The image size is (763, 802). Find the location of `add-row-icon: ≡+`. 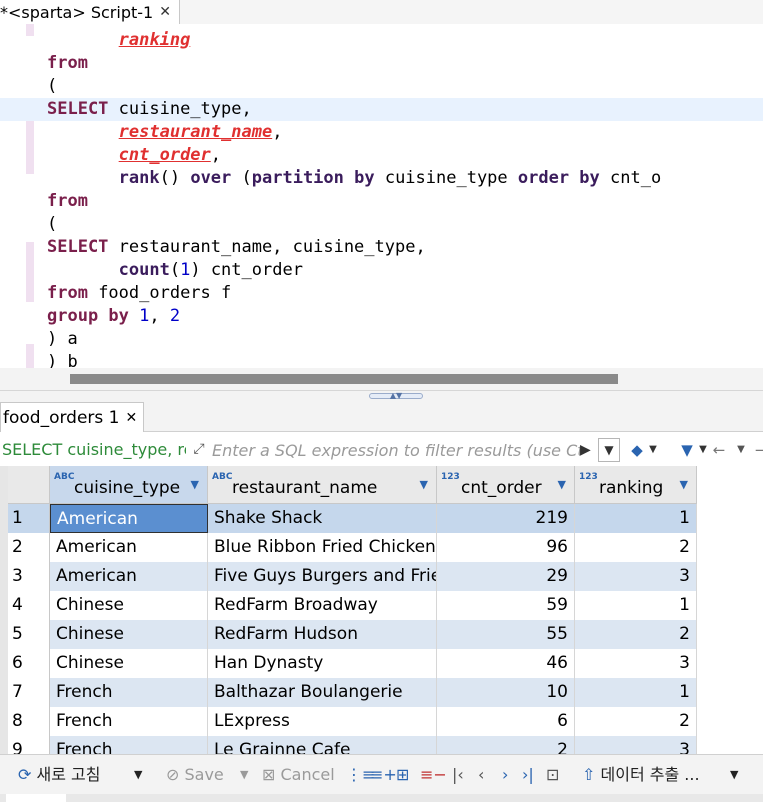

add-row-icon: ≡+ is located at coordinates (383, 775).